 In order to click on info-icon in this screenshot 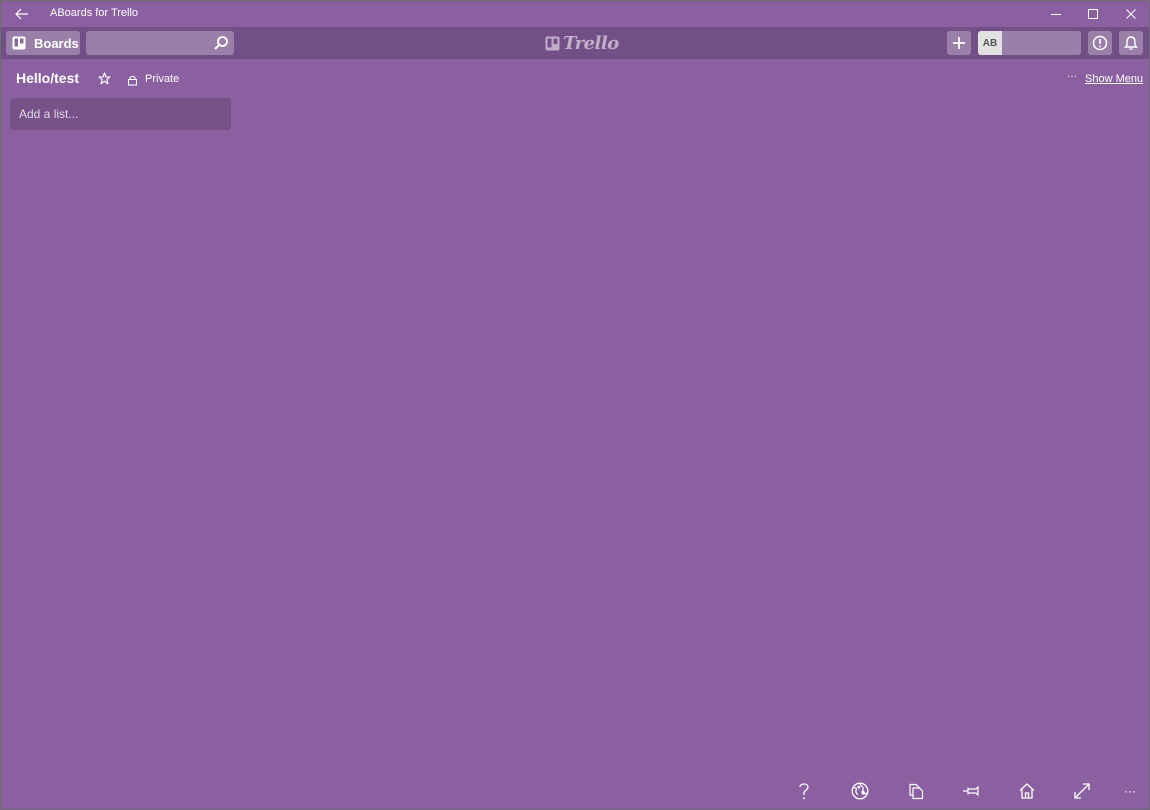, I will do `click(1100, 43)`.